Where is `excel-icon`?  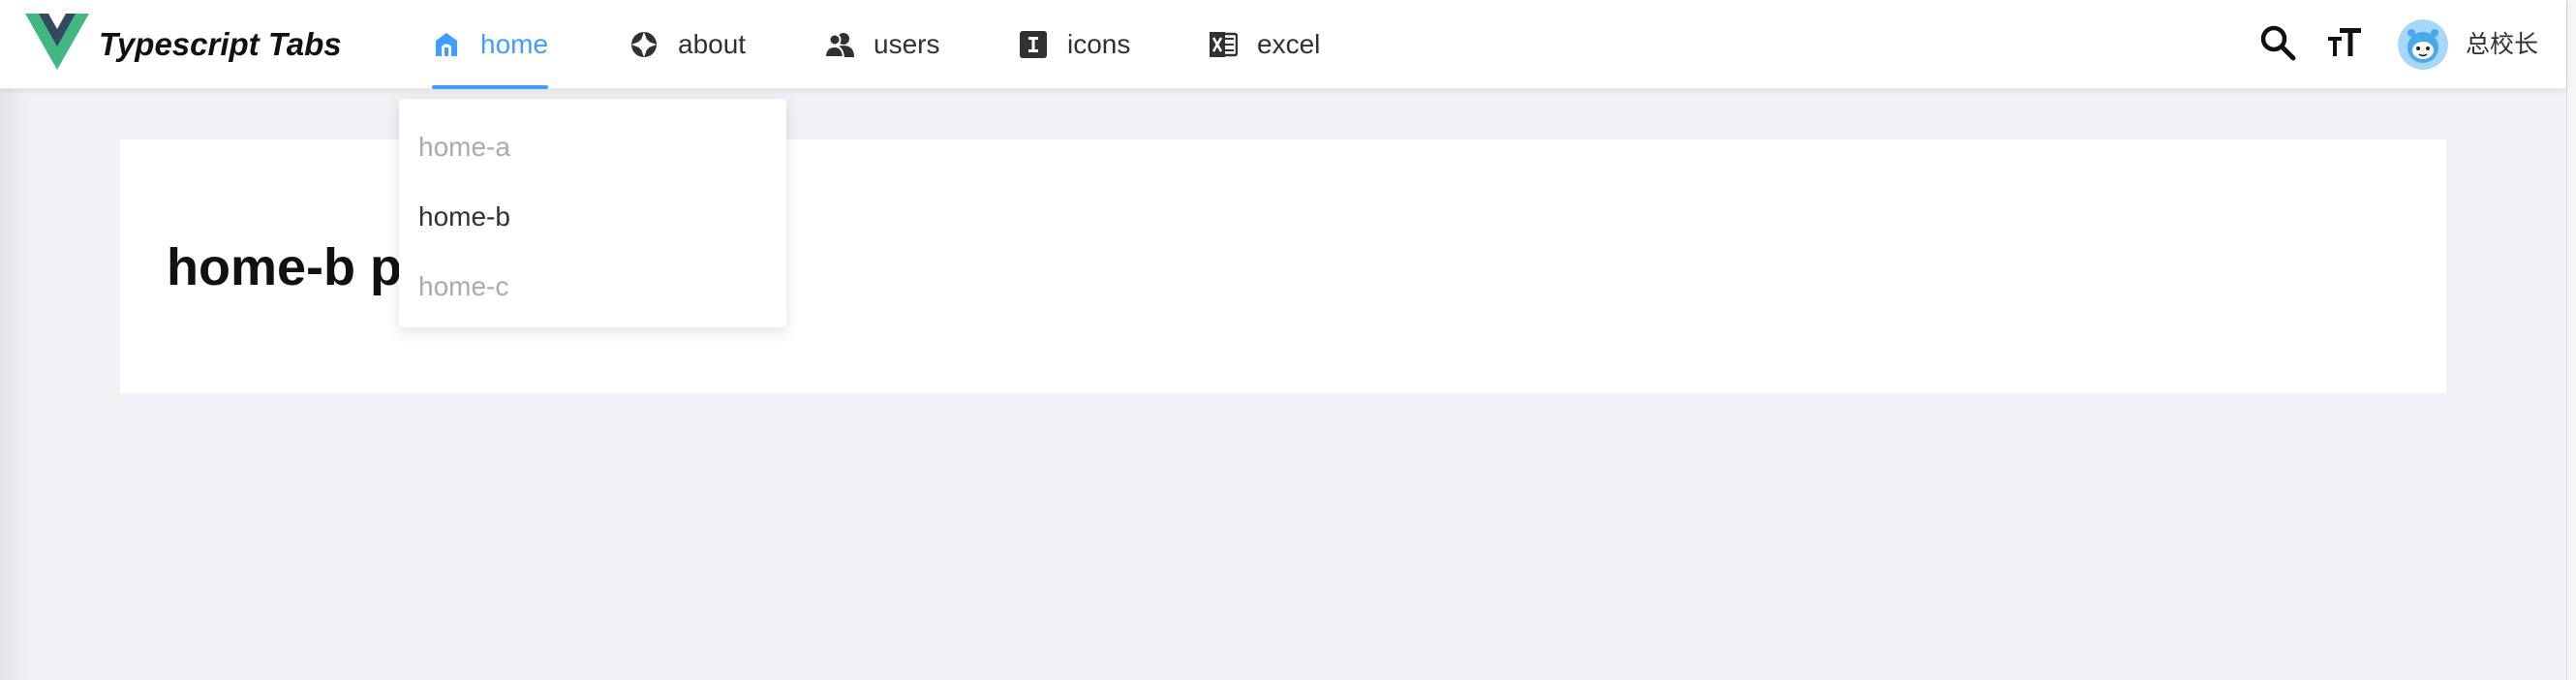 excel-icon is located at coordinates (1223, 44).